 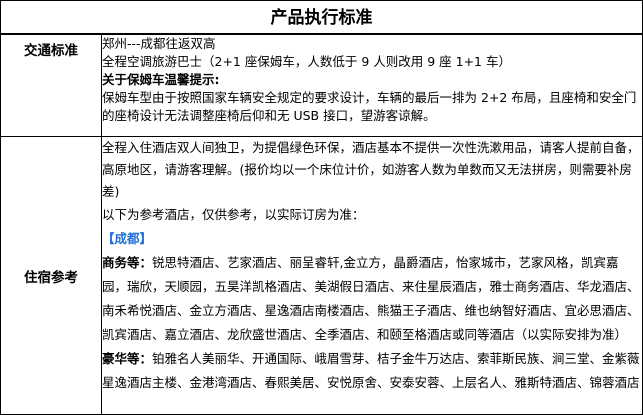 What do you see at coordinates (321, 17) in the screenshot?
I see `page-title: 产品执行标准` at bounding box center [321, 17].